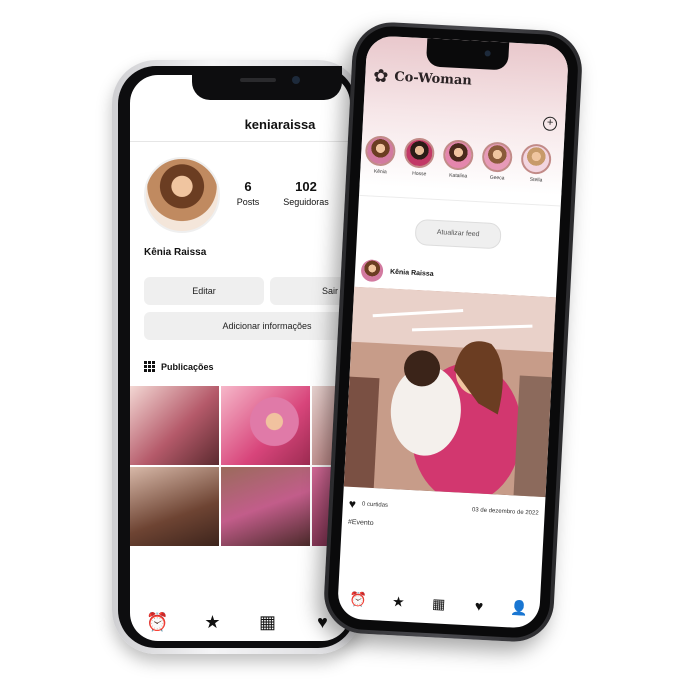  I want to click on profile-icon: 👤, so click(519, 608).